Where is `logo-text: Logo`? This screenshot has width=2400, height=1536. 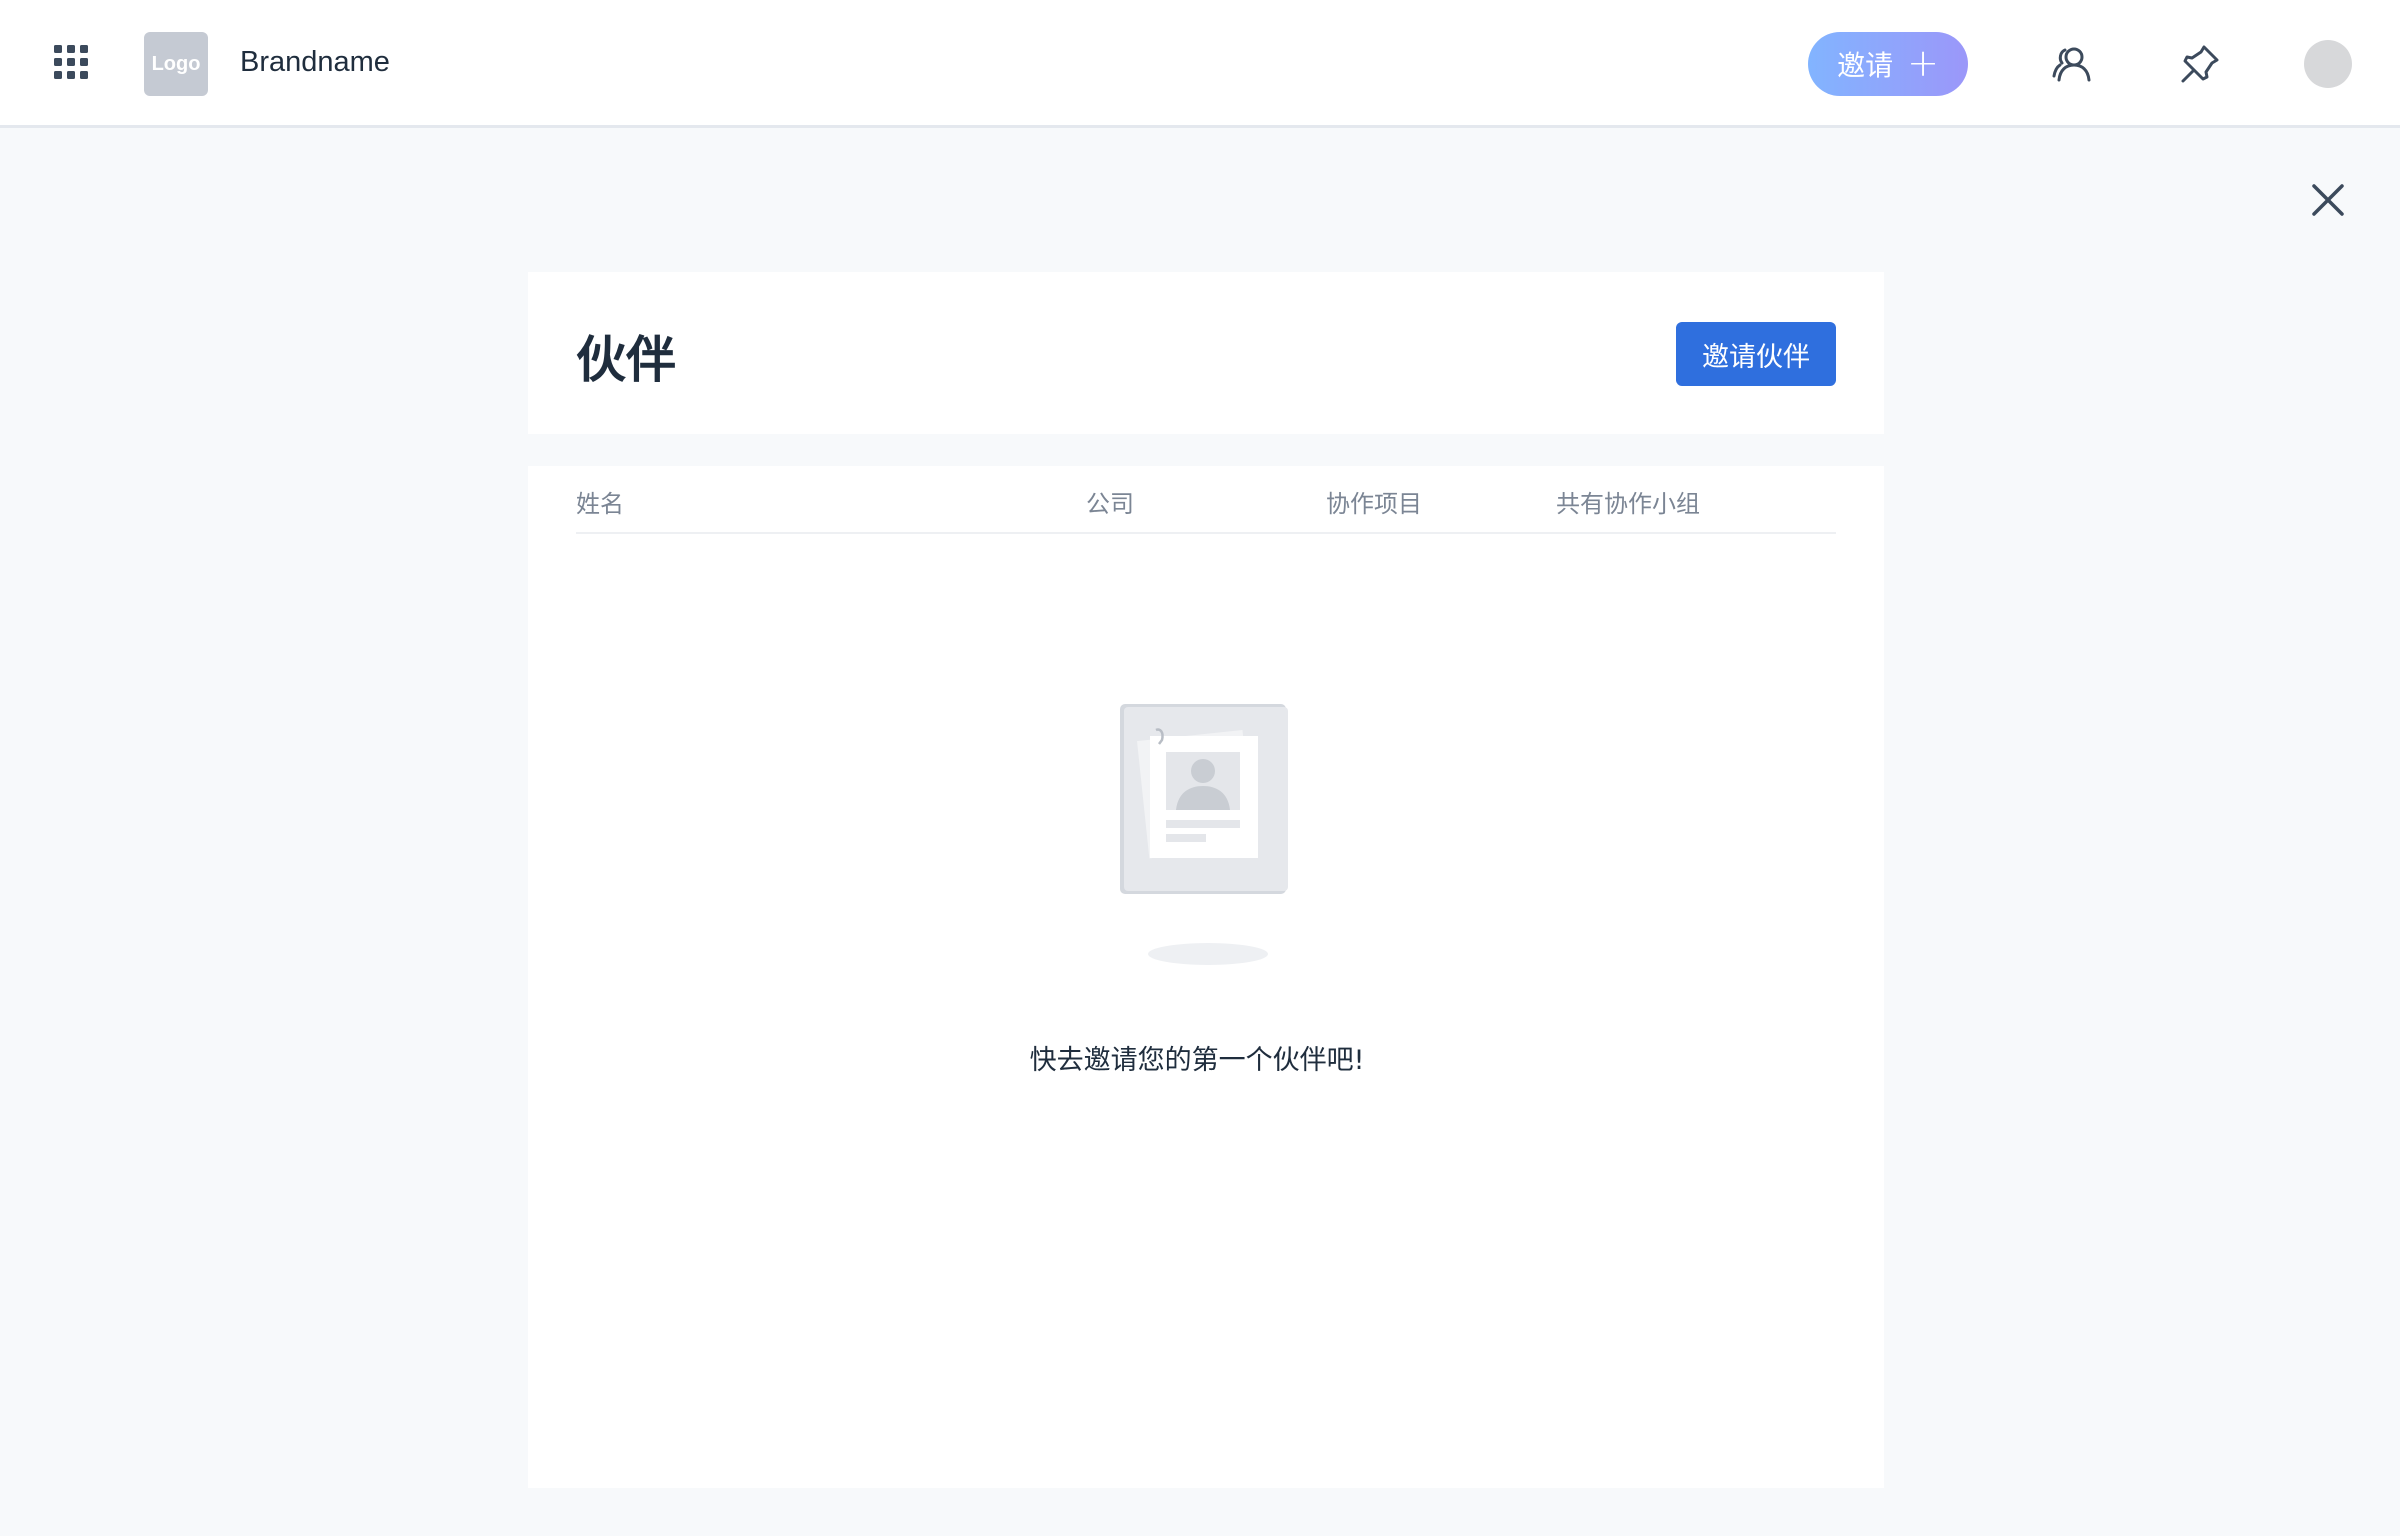 logo-text: Logo is located at coordinates (176, 63).